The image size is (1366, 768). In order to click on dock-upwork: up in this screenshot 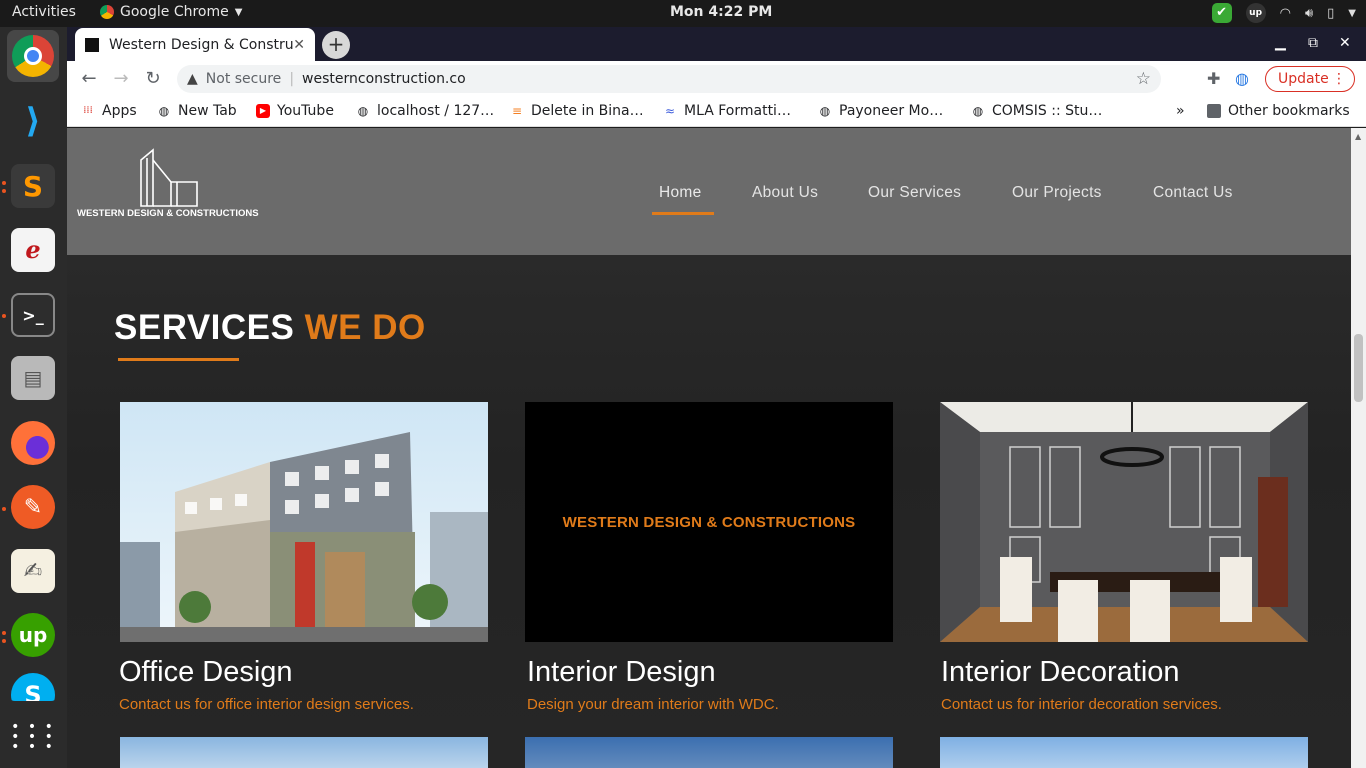, I will do `click(33, 635)`.